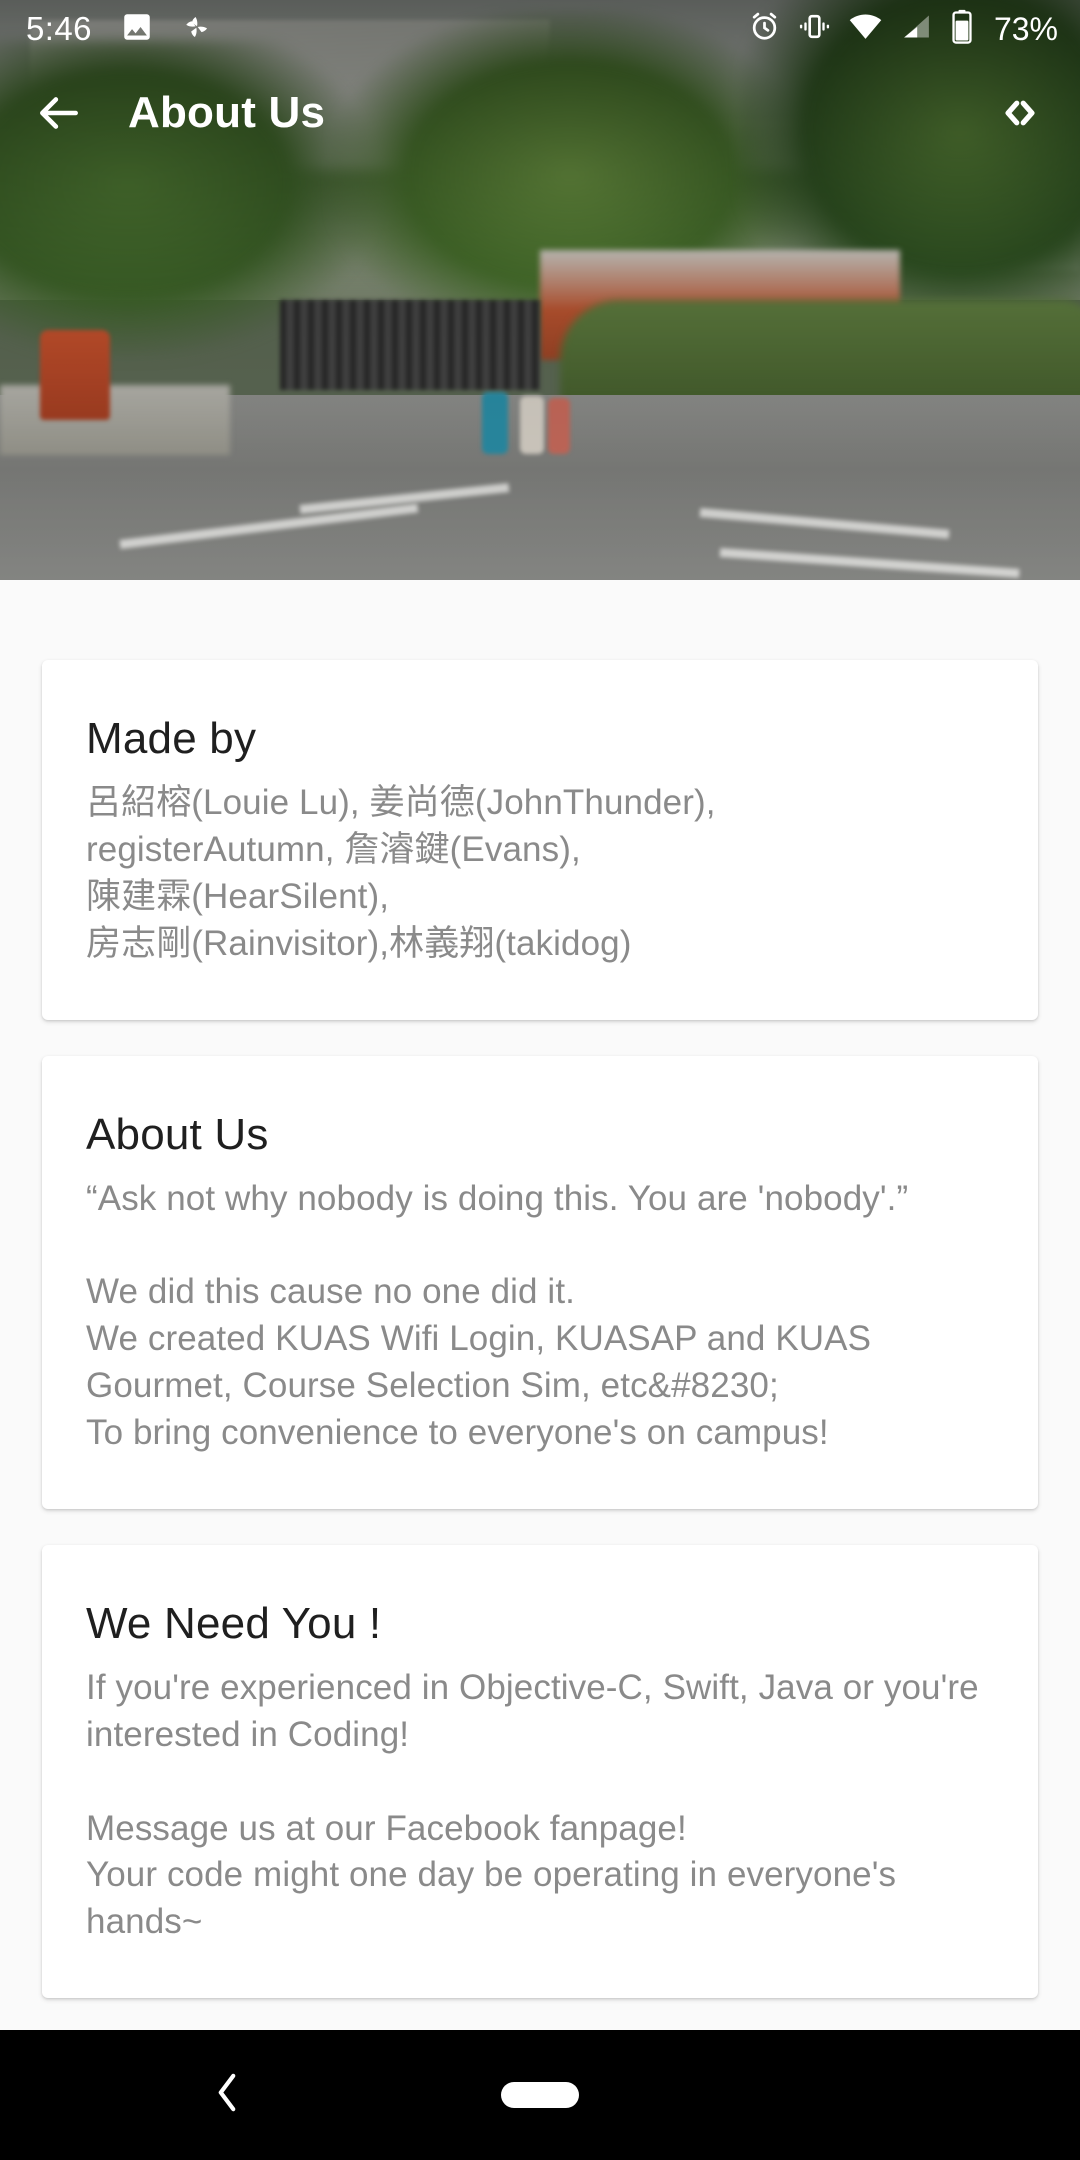  What do you see at coordinates (59, 113) in the screenshot?
I see `back-arrow-icon` at bounding box center [59, 113].